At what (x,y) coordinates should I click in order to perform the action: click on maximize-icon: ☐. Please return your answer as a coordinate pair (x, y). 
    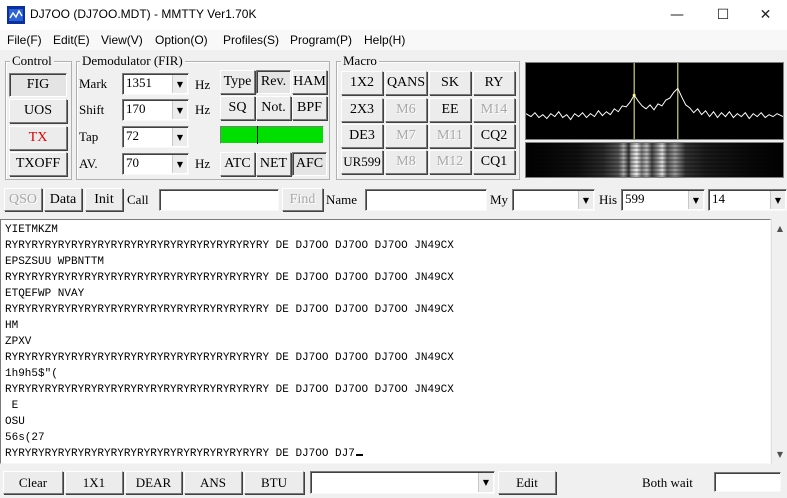
    Looking at the image, I should click on (723, 15).